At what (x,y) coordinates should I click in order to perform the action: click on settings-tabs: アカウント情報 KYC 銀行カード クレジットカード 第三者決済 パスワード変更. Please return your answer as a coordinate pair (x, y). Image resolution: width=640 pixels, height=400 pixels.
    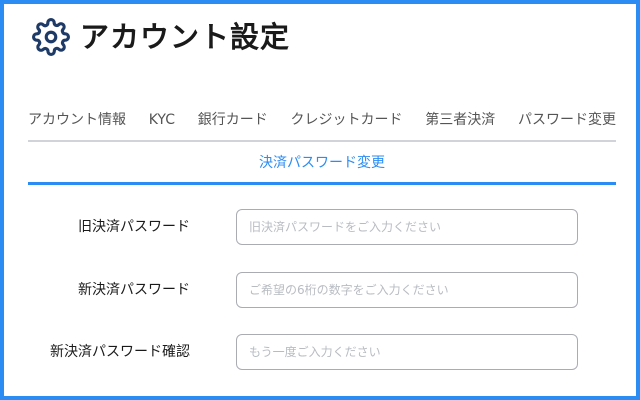
    Looking at the image, I should click on (322, 120).